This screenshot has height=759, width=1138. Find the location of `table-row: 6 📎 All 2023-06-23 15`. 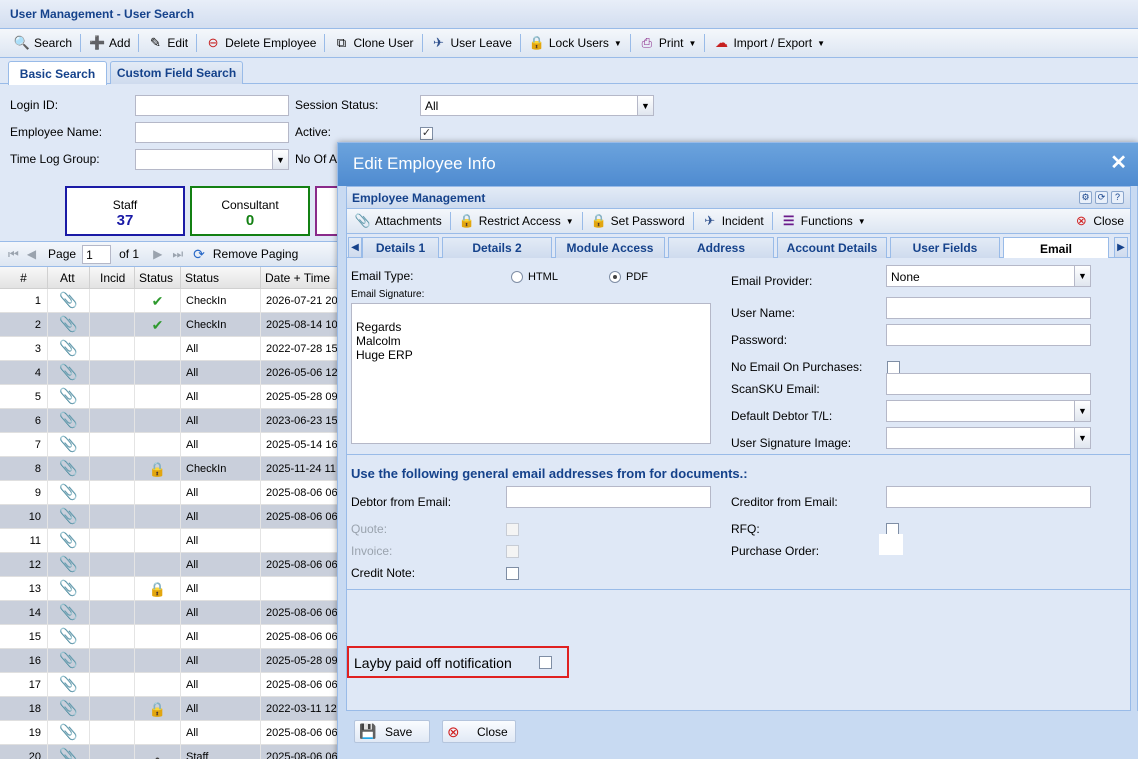

table-row: 6 📎 All 2023-06-23 15 is located at coordinates (170, 421).